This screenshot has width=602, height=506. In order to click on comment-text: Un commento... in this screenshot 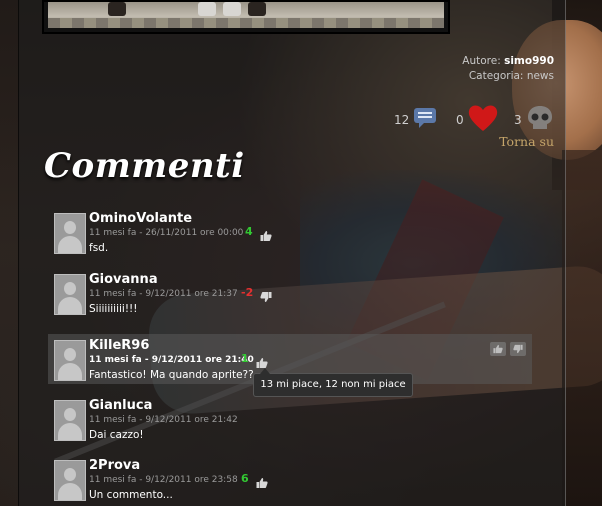, I will do `click(131, 495)`.